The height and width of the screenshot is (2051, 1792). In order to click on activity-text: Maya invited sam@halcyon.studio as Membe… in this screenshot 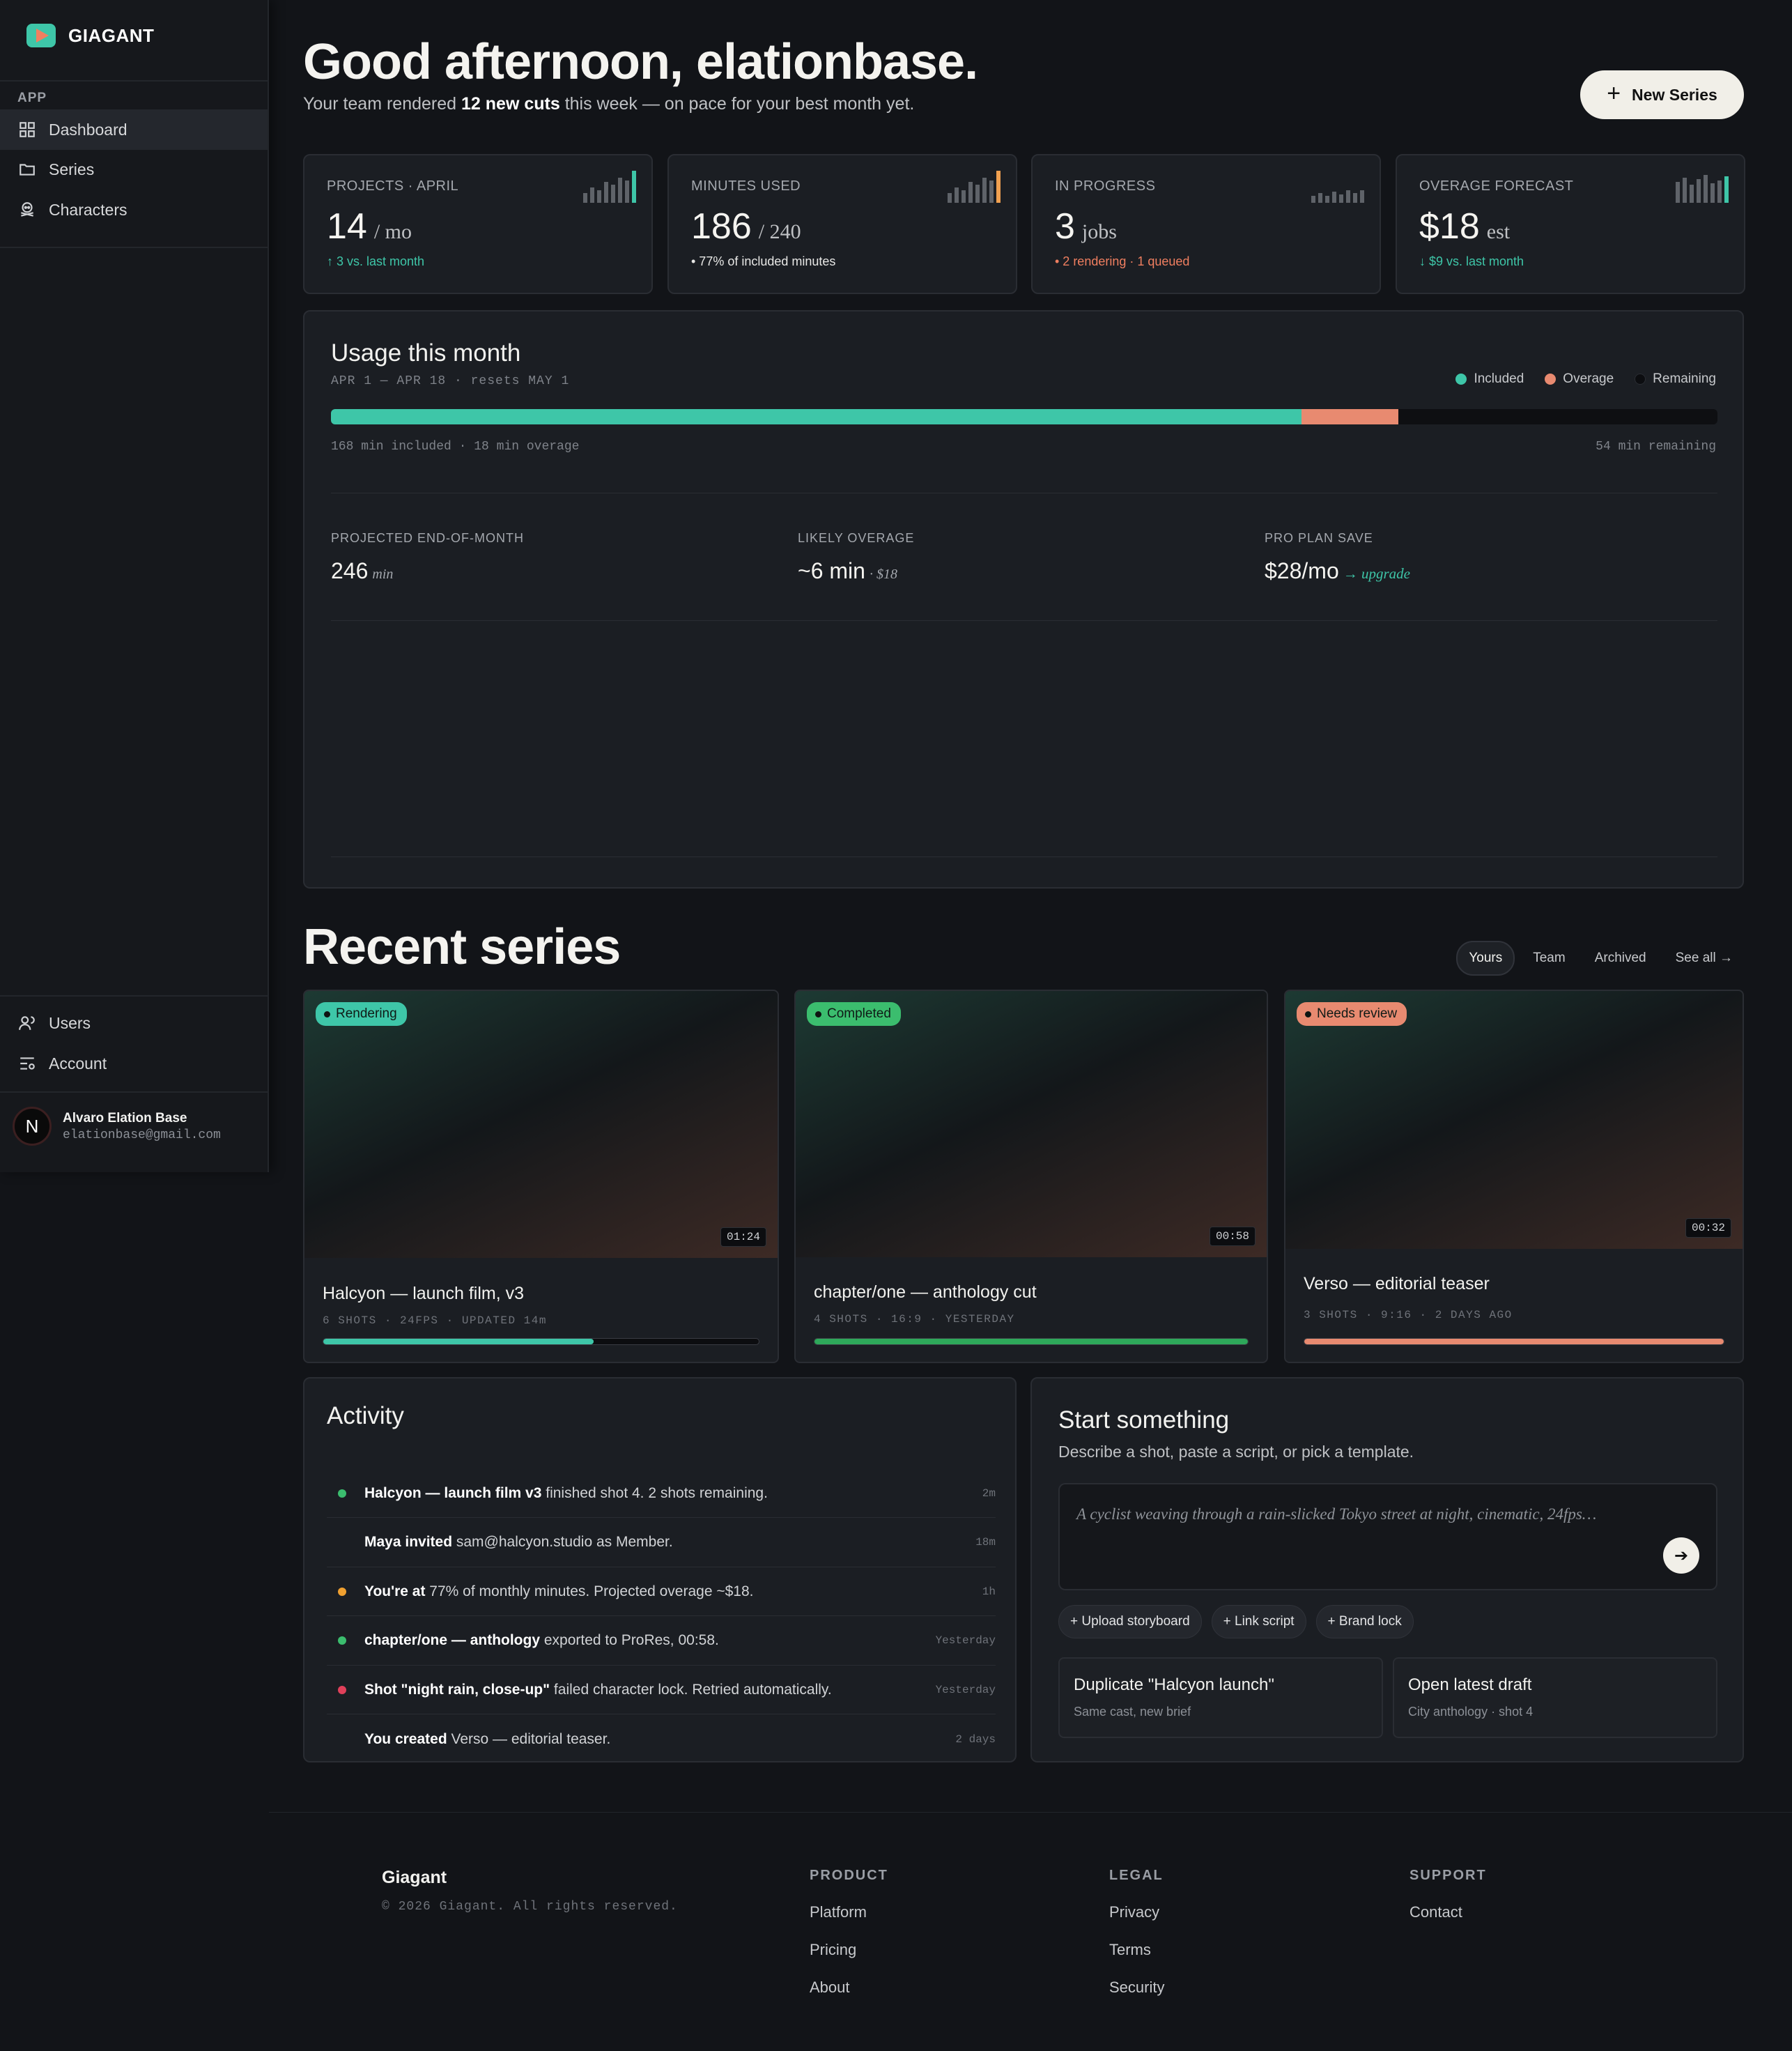, I will do `click(518, 1542)`.